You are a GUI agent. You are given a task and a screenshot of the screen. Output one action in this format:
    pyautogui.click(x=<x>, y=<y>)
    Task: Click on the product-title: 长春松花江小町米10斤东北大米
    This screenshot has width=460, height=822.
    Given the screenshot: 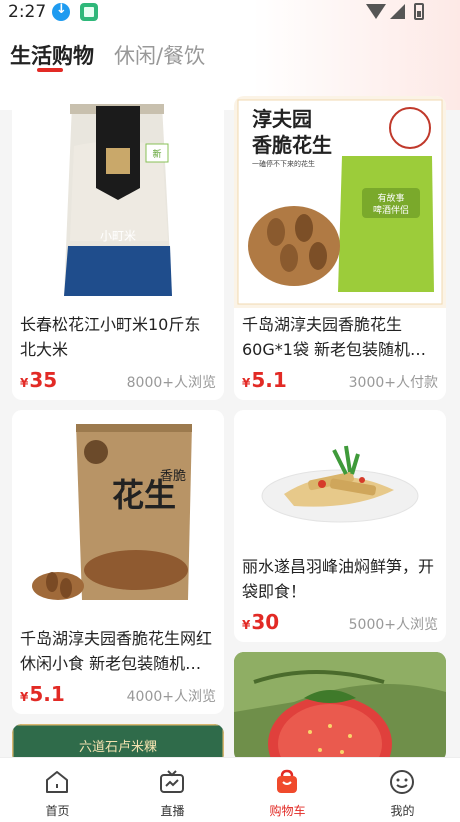 What is the action you would take?
    pyautogui.click(x=110, y=337)
    